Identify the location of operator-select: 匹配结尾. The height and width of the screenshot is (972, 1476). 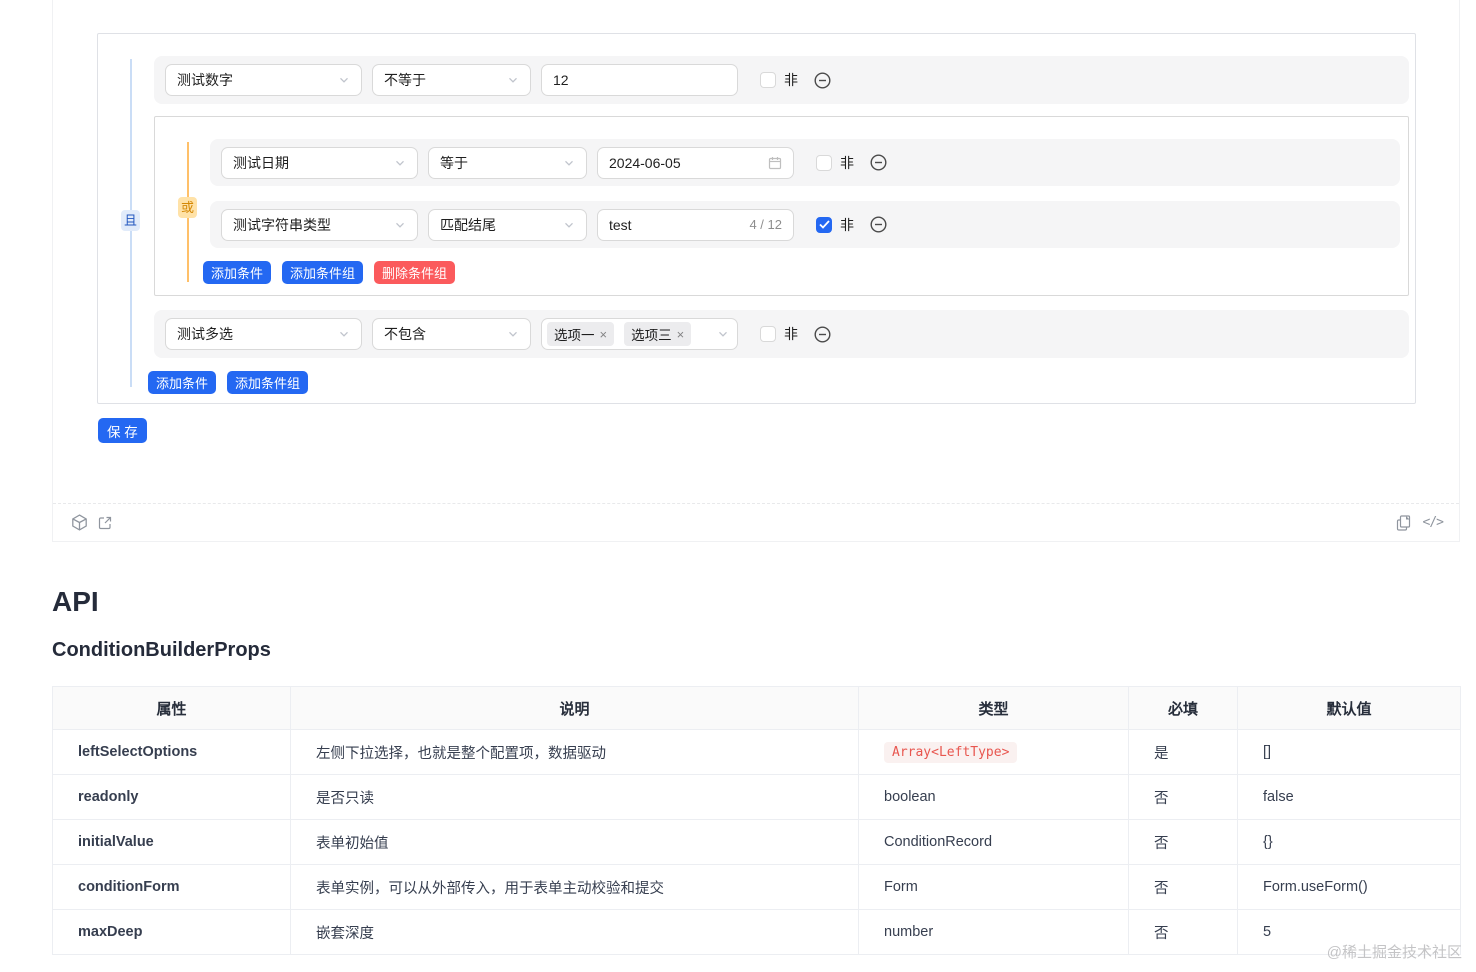
(507, 224).